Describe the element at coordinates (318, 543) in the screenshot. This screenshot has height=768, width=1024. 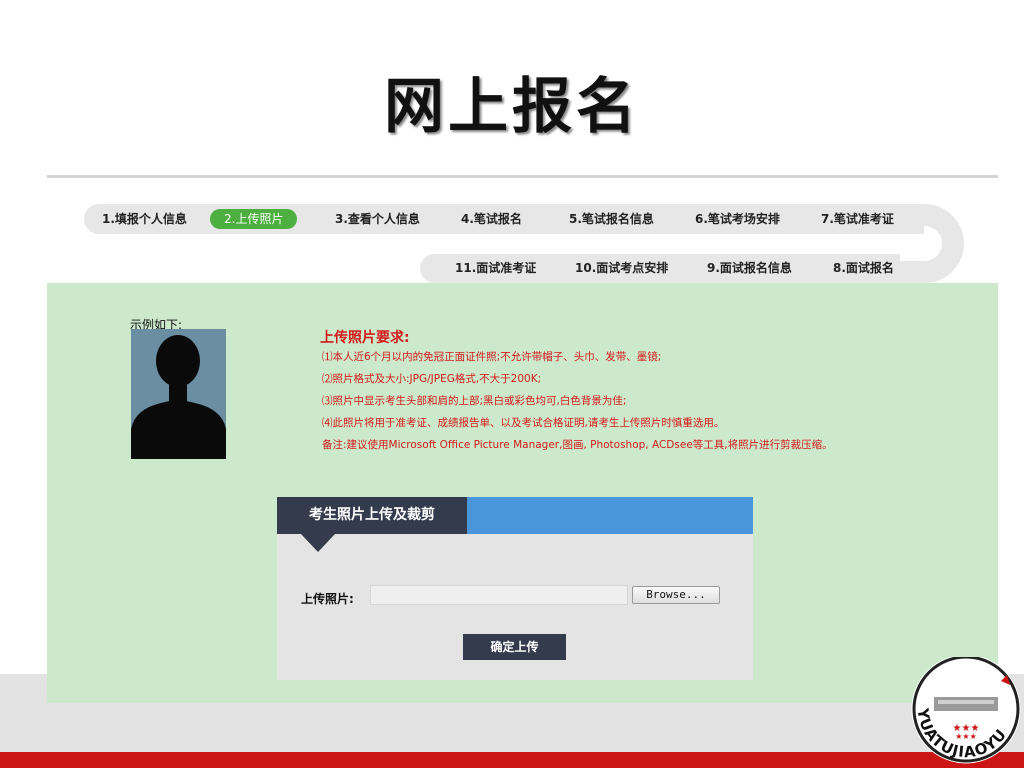
I see `panel-tab-pointer` at that location.